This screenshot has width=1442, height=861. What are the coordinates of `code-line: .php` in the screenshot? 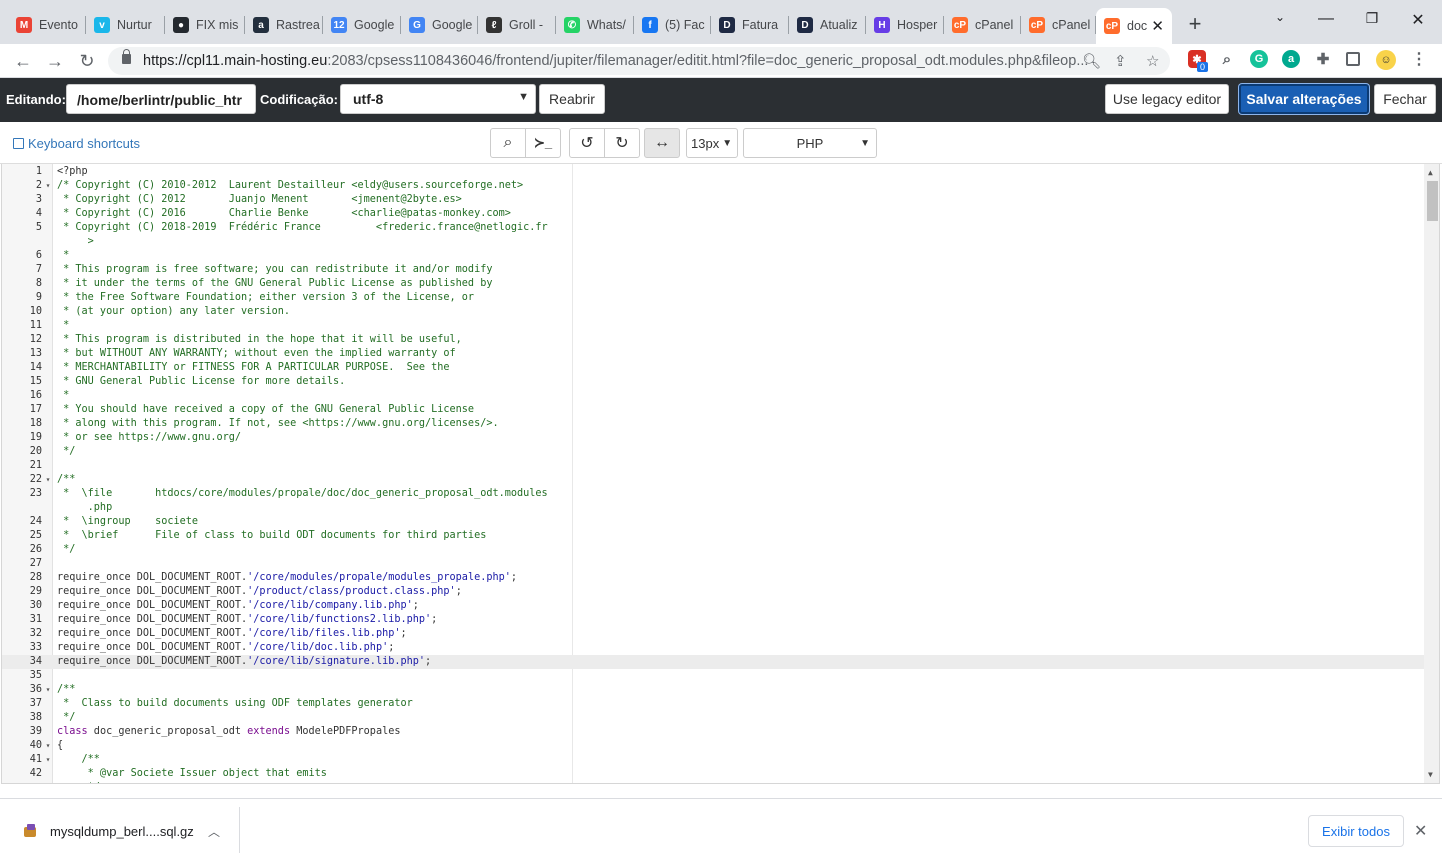 It's located at (713, 508).